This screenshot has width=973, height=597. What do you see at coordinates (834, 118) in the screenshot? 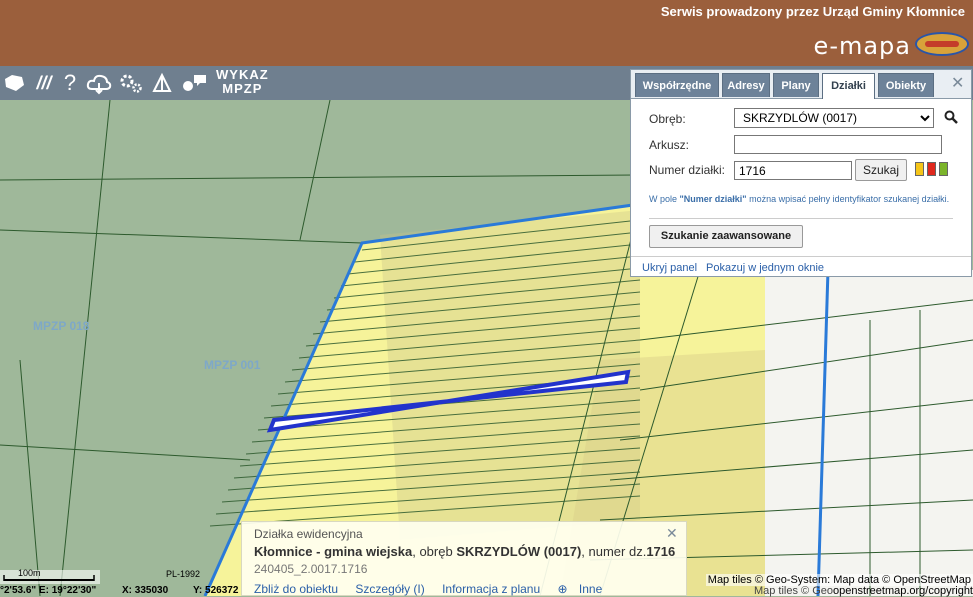
I see `obreb-select: SKRZYDLÓW (0017)` at bounding box center [834, 118].